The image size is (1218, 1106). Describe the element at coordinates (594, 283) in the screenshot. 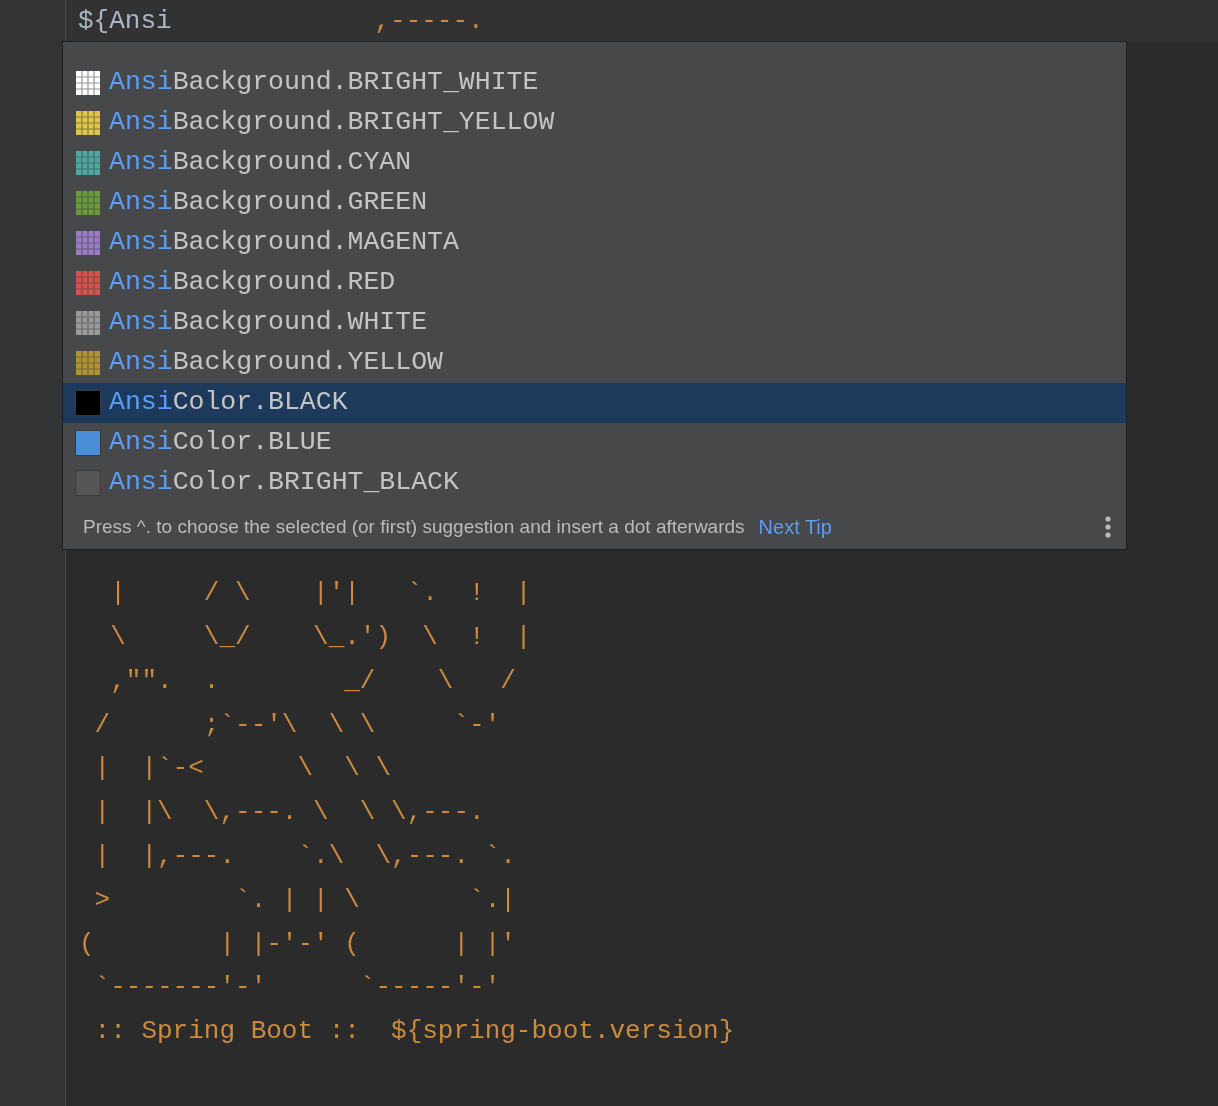

I see `completion-item: AnsiBackground.RED` at that location.